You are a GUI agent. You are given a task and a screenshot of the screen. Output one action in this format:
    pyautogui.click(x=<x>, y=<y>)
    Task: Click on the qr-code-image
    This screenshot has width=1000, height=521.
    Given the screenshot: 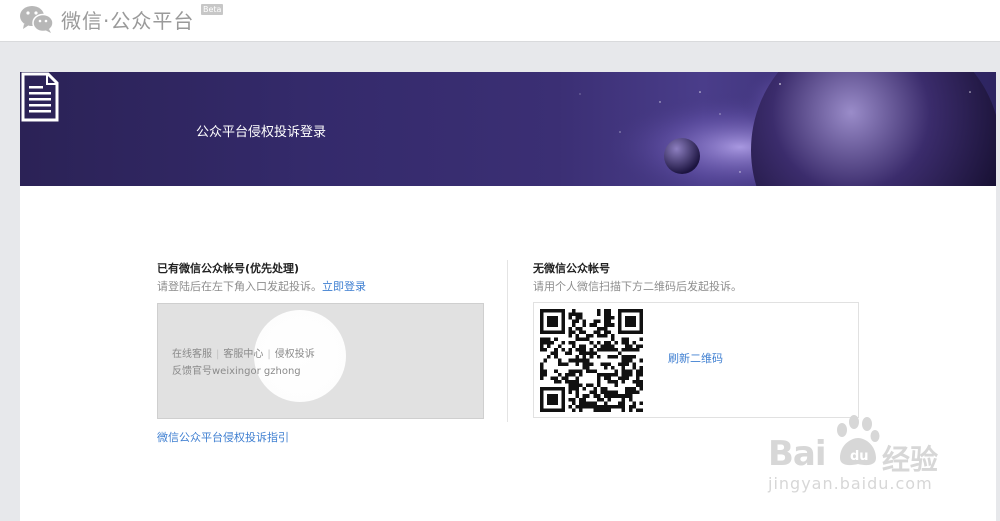 What is the action you would take?
    pyautogui.click(x=591, y=360)
    